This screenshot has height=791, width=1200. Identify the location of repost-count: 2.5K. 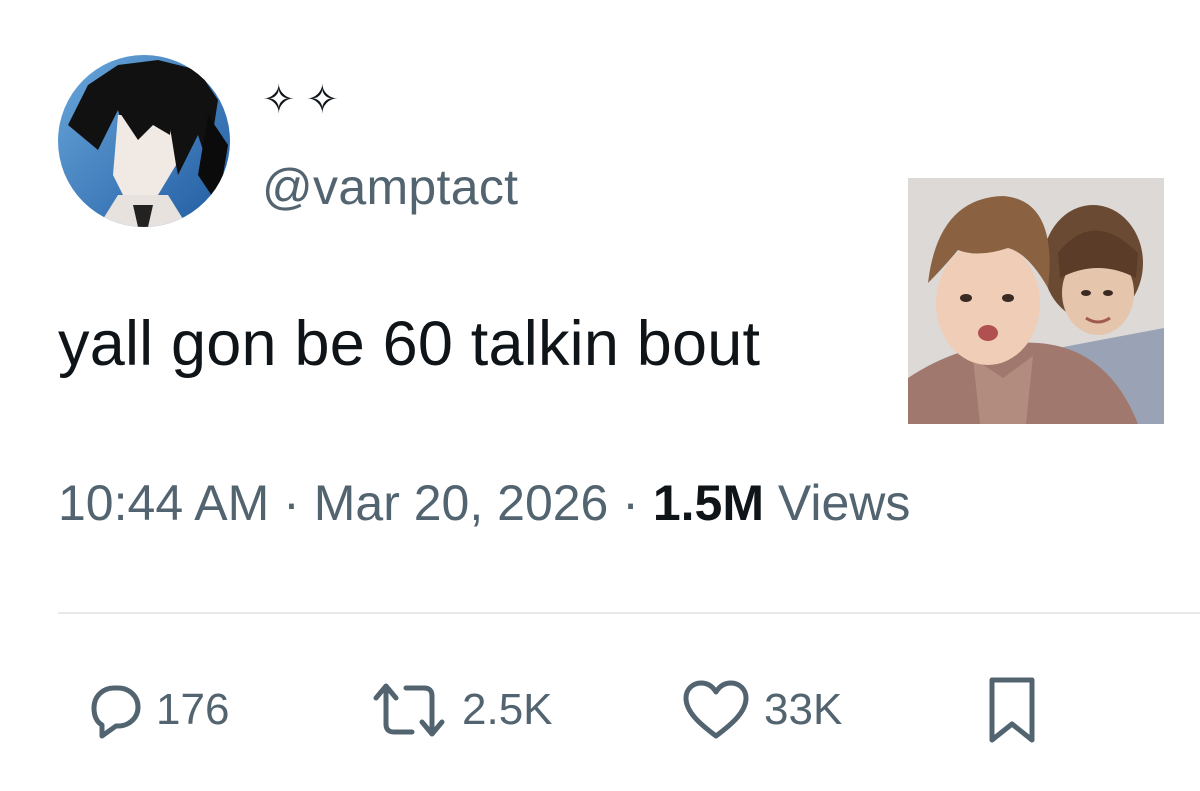
(507, 709).